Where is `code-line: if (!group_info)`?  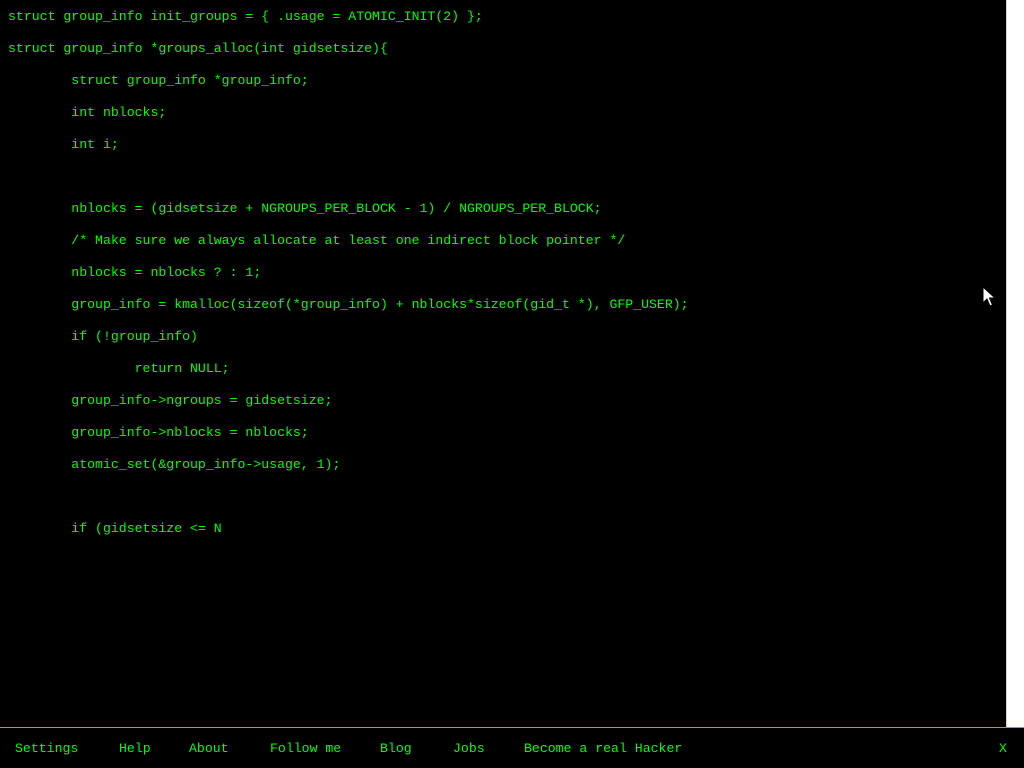 code-line: if (!group_info) is located at coordinates (103, 336).